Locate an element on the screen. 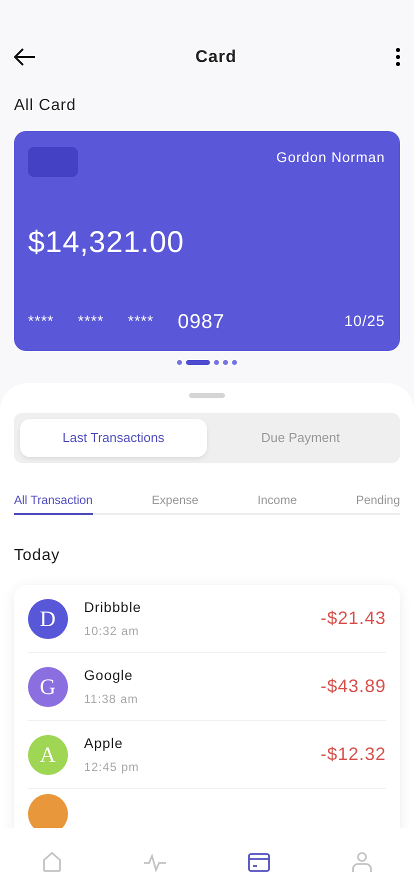 This screenshot has height=896, width=414. avatar: D is located at coordinates (48, 618).